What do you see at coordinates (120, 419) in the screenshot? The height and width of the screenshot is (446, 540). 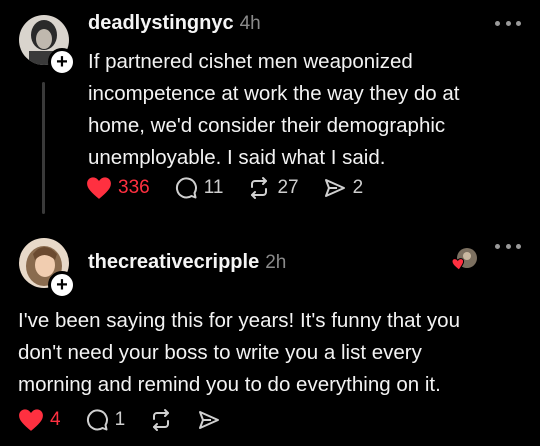 I see `reply-count: 1` at bounding box center [120, 419].